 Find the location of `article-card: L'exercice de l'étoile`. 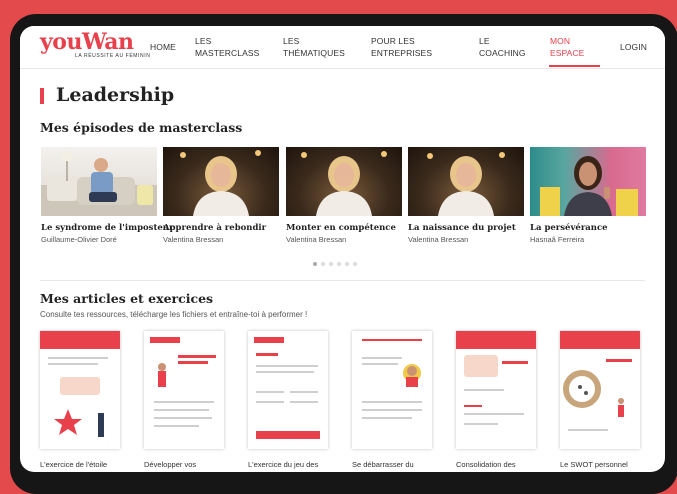

article-card: L'exercice de l'étoile is located at coordinates (80, 400).